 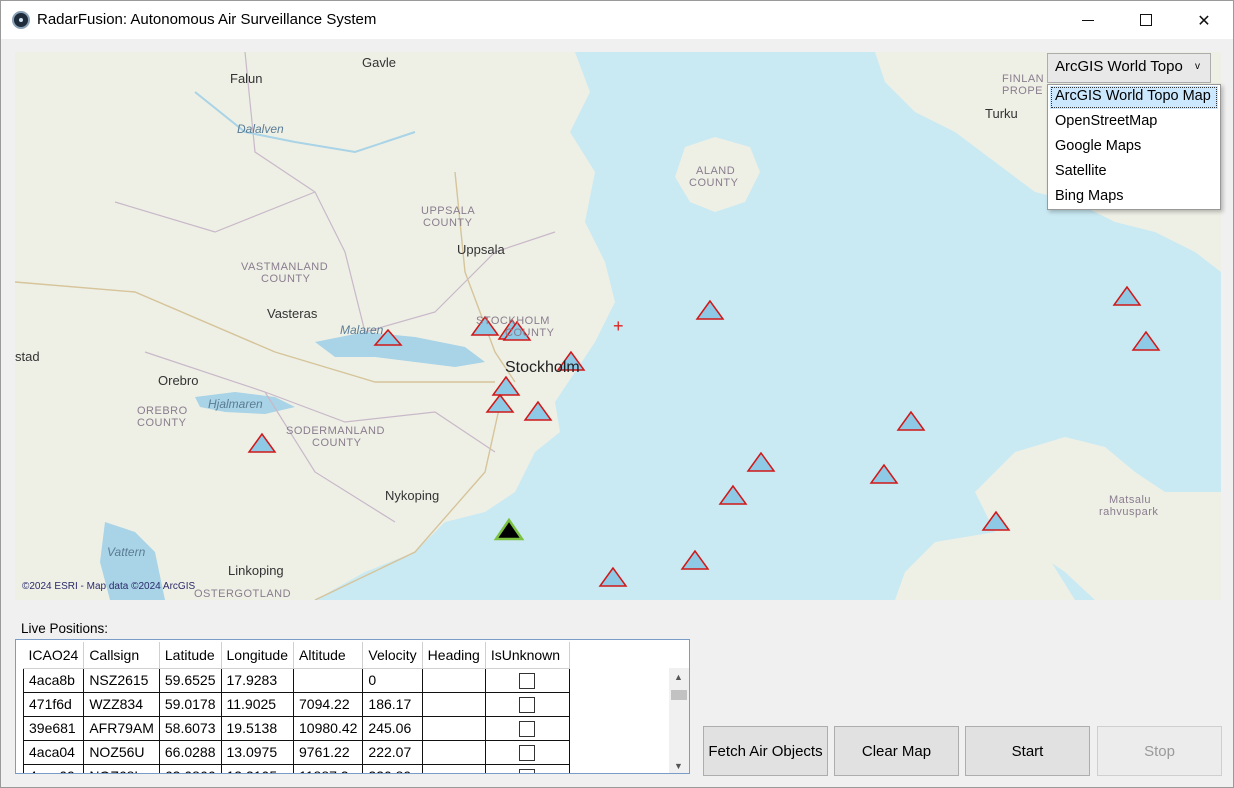 What do you see at coordinates (121, 655) in the screenshot?
I see `column-header: Callsign` at bounding box center [121, 655].